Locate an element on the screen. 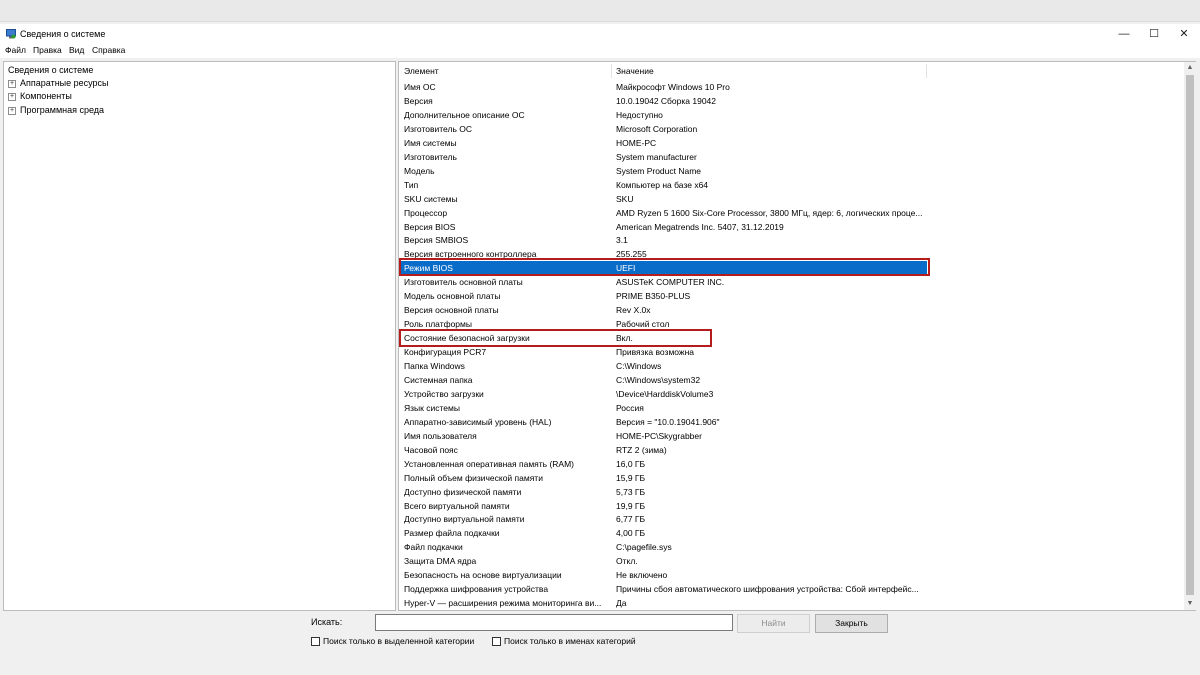  menu-file: Файл is located at coordinates (15, 50).